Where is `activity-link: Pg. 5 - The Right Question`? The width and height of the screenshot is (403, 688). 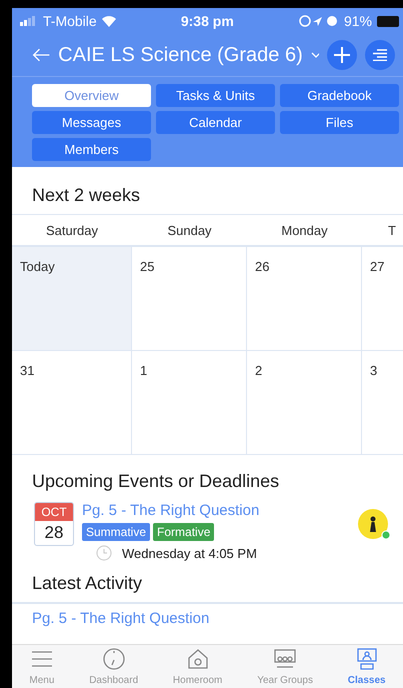
activity-link: Pg. 5 - The Right Question is located at coordinates (121, 618).